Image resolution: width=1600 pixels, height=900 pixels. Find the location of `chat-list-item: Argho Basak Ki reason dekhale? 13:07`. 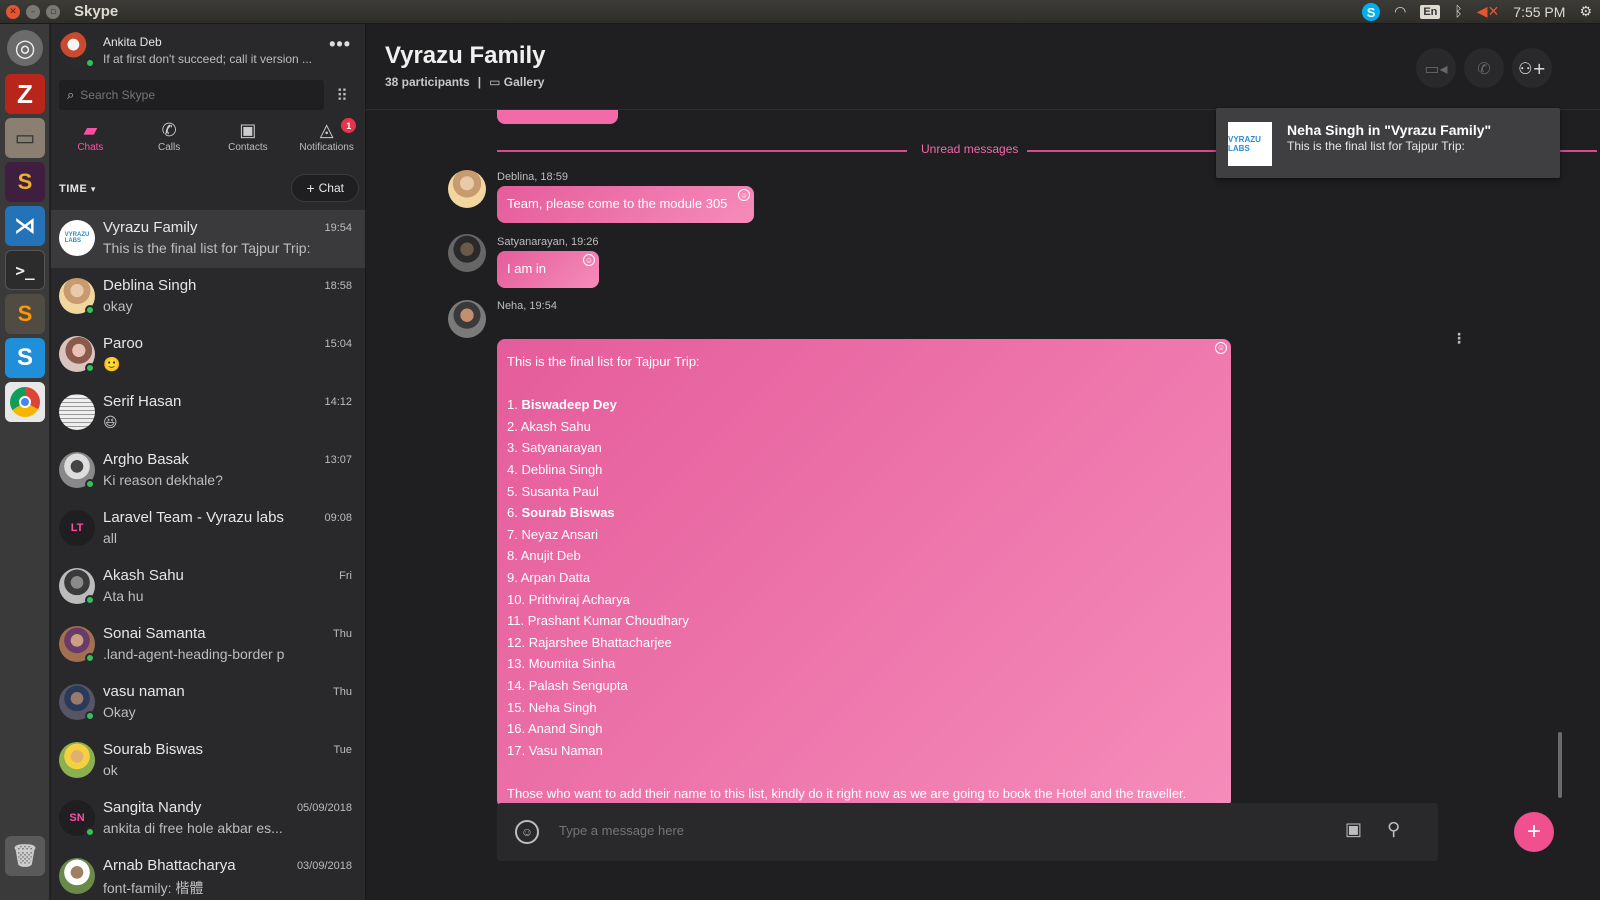

chat-list-item: Argho Basak Ki reason dekhale? 13:07 is located at coordinates (208, 471).